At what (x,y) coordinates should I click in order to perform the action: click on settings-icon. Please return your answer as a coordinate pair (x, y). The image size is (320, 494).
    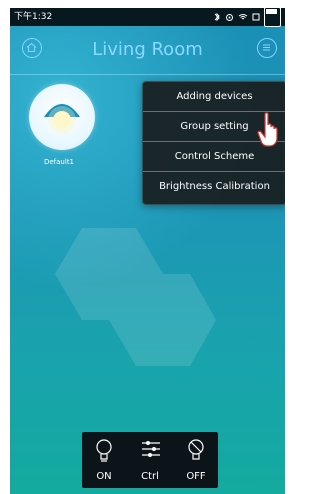
    Looking at the image, I should click on (229, 17).